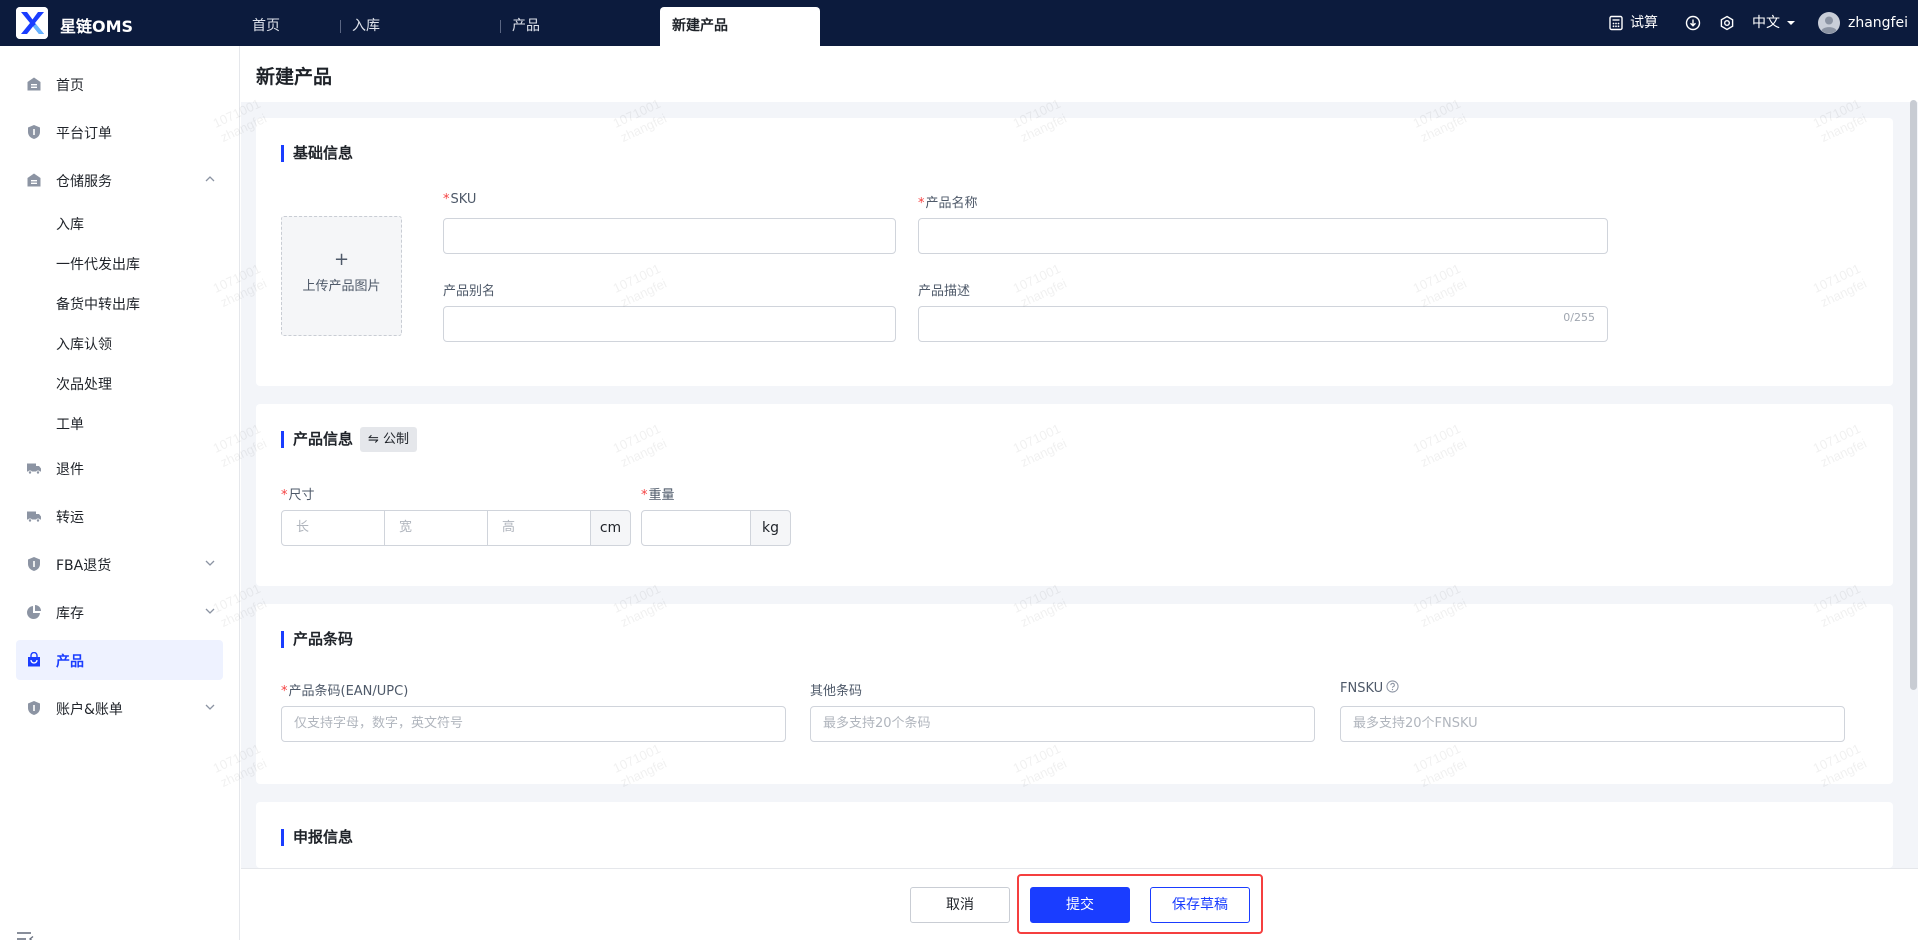 The height and width of the screenshot is (940, 1918). I want to click on sidebar-item-label: 退件, so click(70, 470).